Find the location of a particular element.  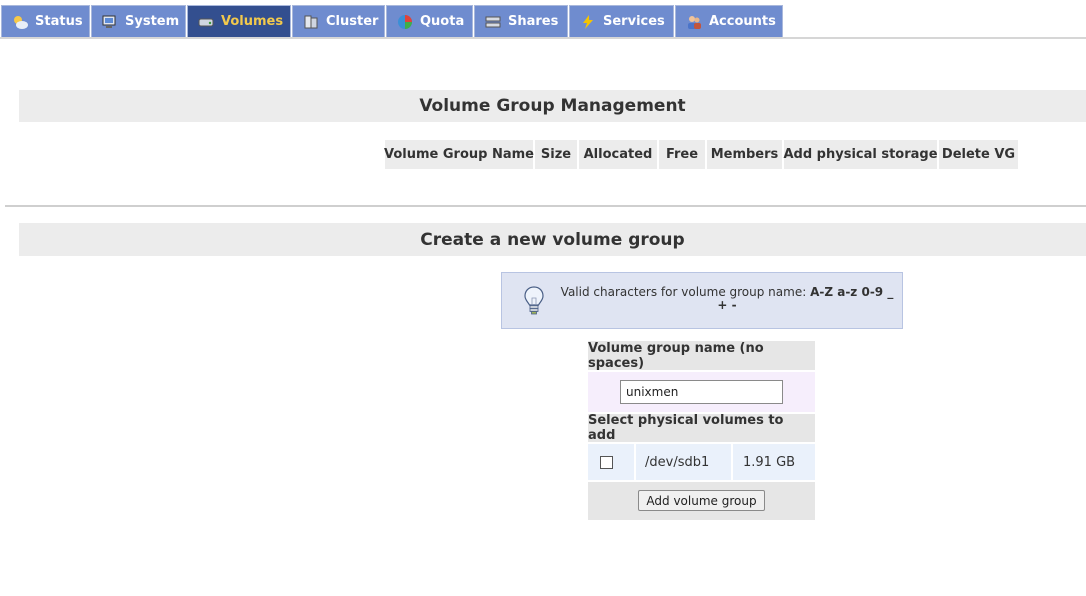

tab-accounts: Accounts is located at coordinates (729, 21).